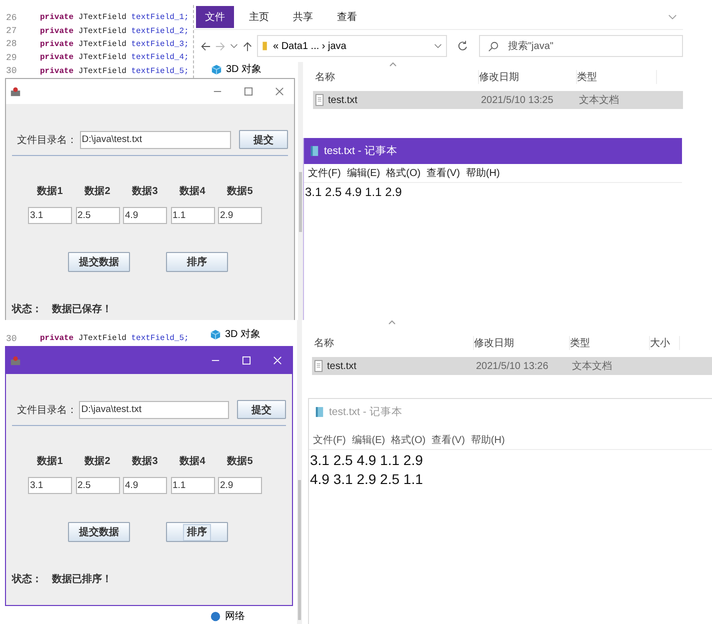 The width and height of the screenshot is (712, 624). What do you see at coordinates (114, 17) in the screenshot?
I see `code-text: private JTextField textField_1;` at bounding box center [114, 17].